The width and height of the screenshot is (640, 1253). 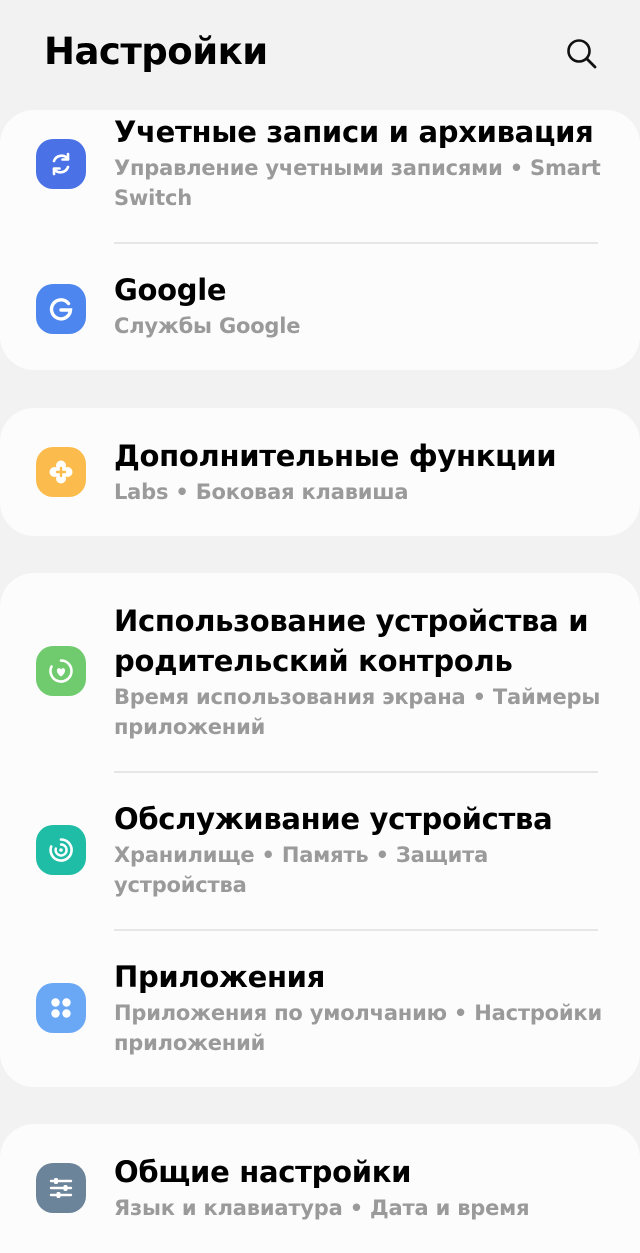 What do you see at coordinates (156, 51) in the screenshot?
I see `page-title: Настройки` at bounding box center [156, 51].